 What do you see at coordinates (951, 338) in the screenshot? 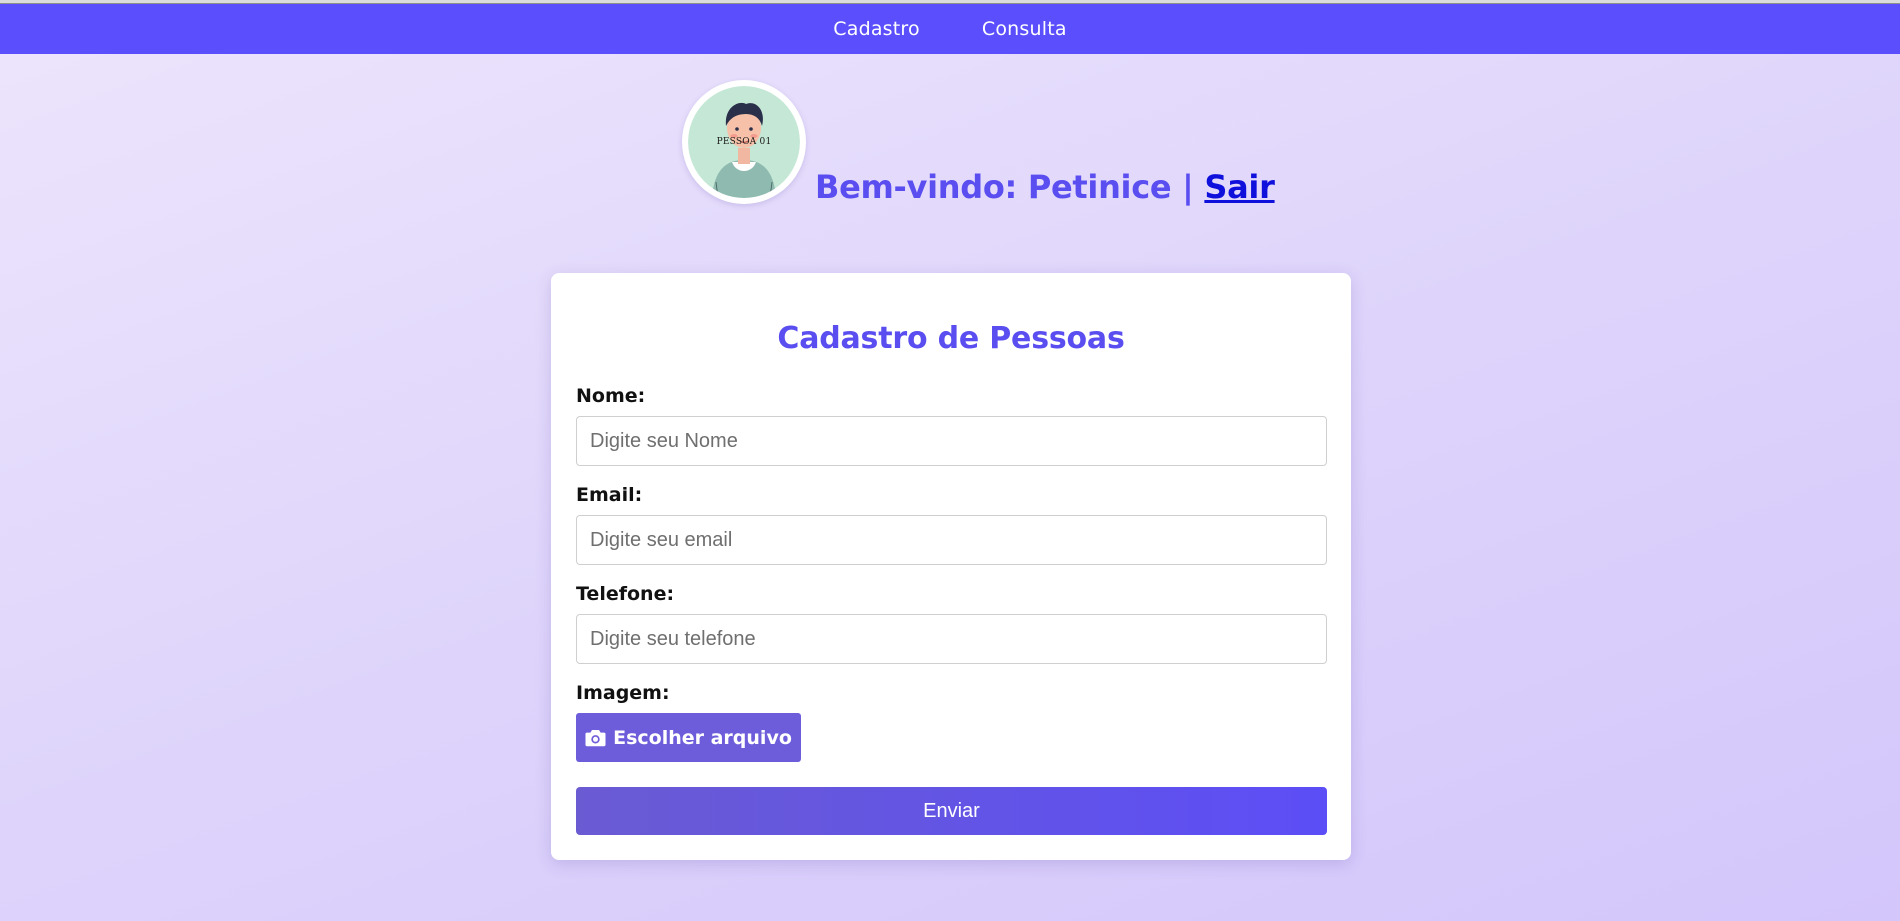
I see `form-title: Cadastro de Pessoas` at bounding box center [951, 338].